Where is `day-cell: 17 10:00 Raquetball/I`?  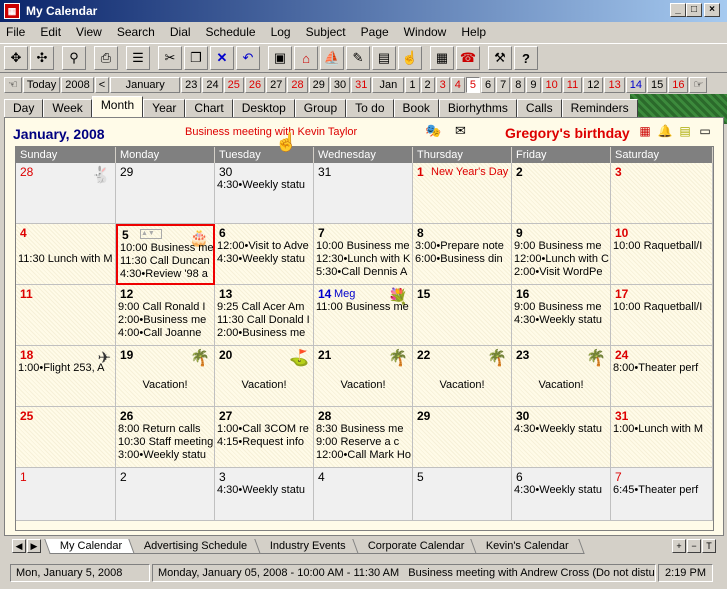 day-cell: 17 10:00 Raquetball/I is located at coordinates (662, 315).